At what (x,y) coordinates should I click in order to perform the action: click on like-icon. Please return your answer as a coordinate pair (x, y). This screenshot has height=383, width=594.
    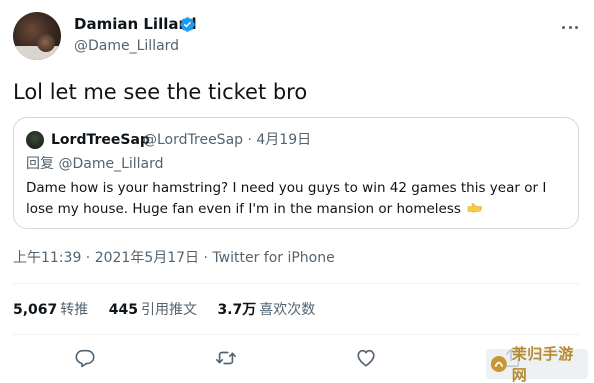
    Looking at the image, I should click on (366, 358).